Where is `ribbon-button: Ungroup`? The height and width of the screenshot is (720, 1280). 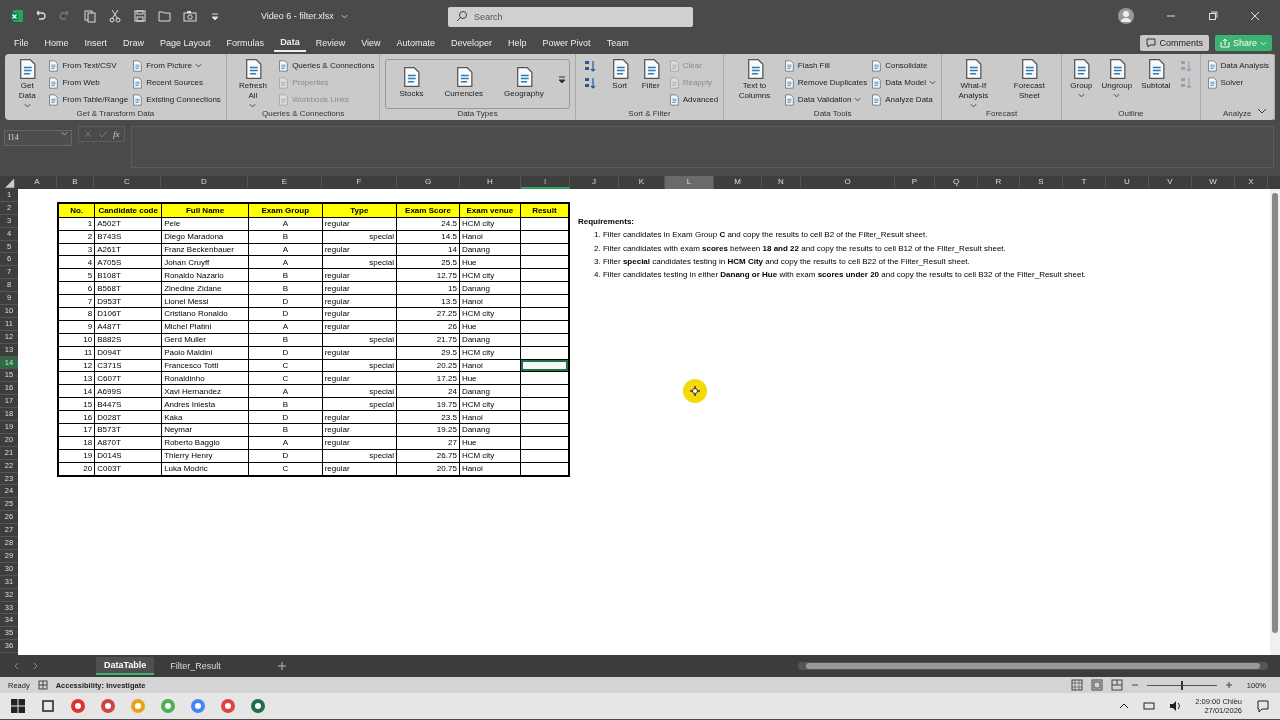 ribbon-button: Ungroup is located at coordinates (1117, 82).